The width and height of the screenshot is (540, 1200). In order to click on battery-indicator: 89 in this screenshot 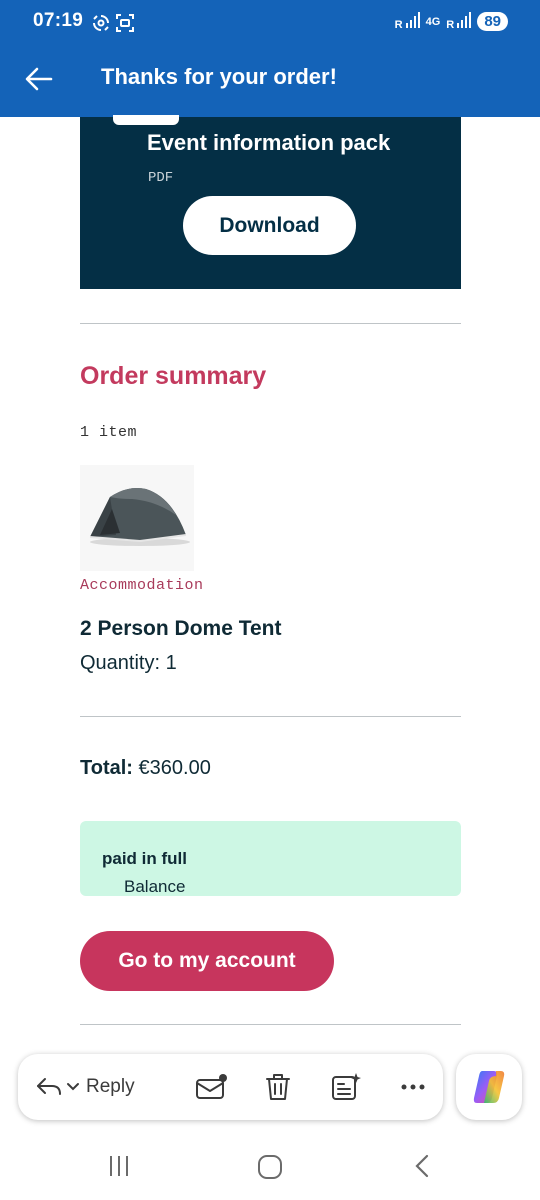, I will do `click(492, 21)`.